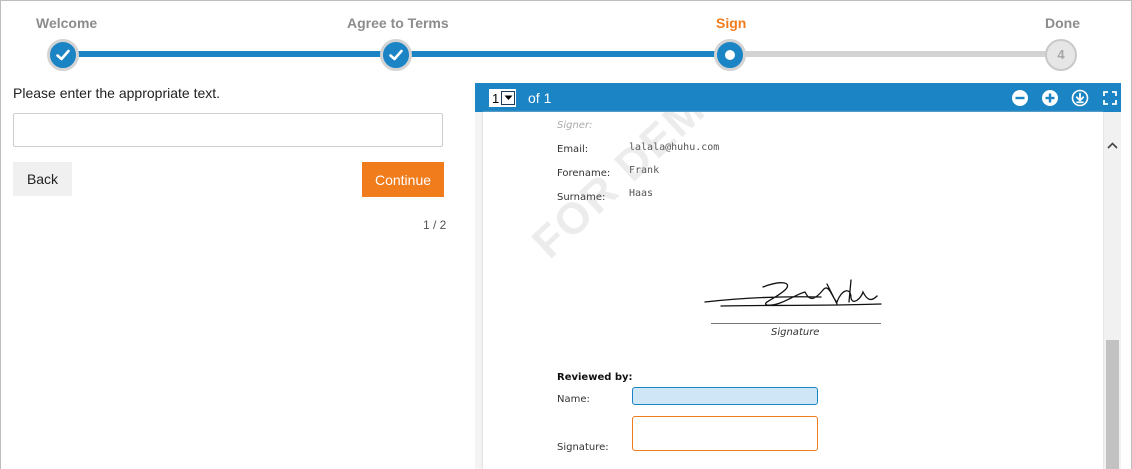 The image size is (1132, 469). What do you see at coordinates (435, 225) in the screenshot?
I see `step-pager: 1 / 2` at bounding box center [435, 225].